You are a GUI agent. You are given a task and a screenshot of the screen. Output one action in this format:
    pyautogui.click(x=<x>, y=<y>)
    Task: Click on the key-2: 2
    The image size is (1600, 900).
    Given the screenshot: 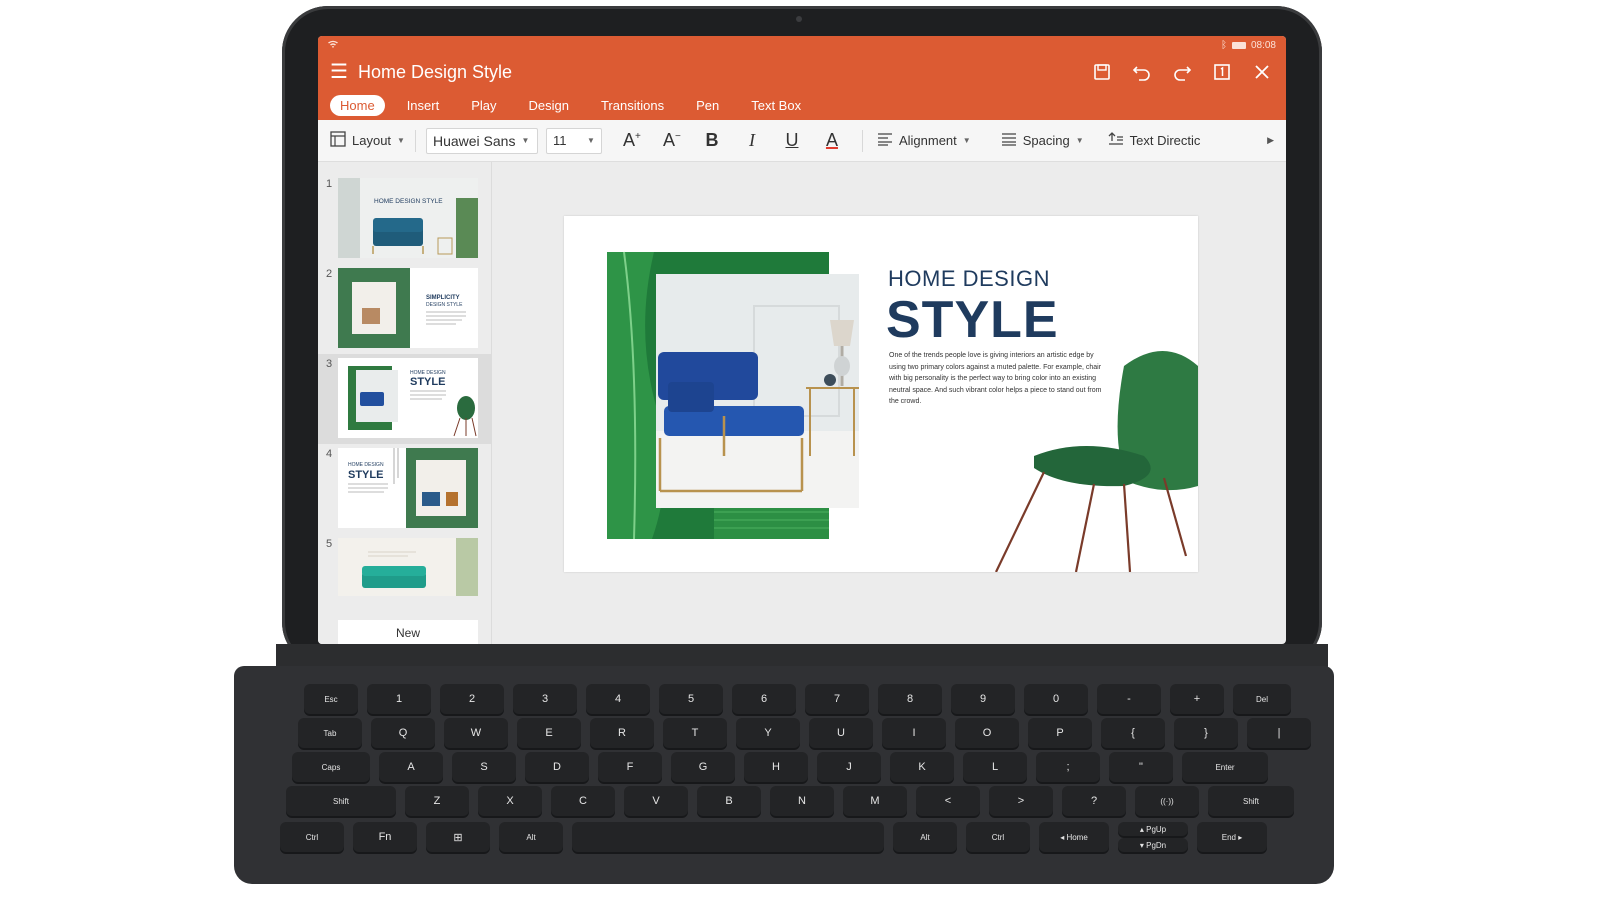 What is the action you would take?
    pyautogui.click(x=472, y=699)
    